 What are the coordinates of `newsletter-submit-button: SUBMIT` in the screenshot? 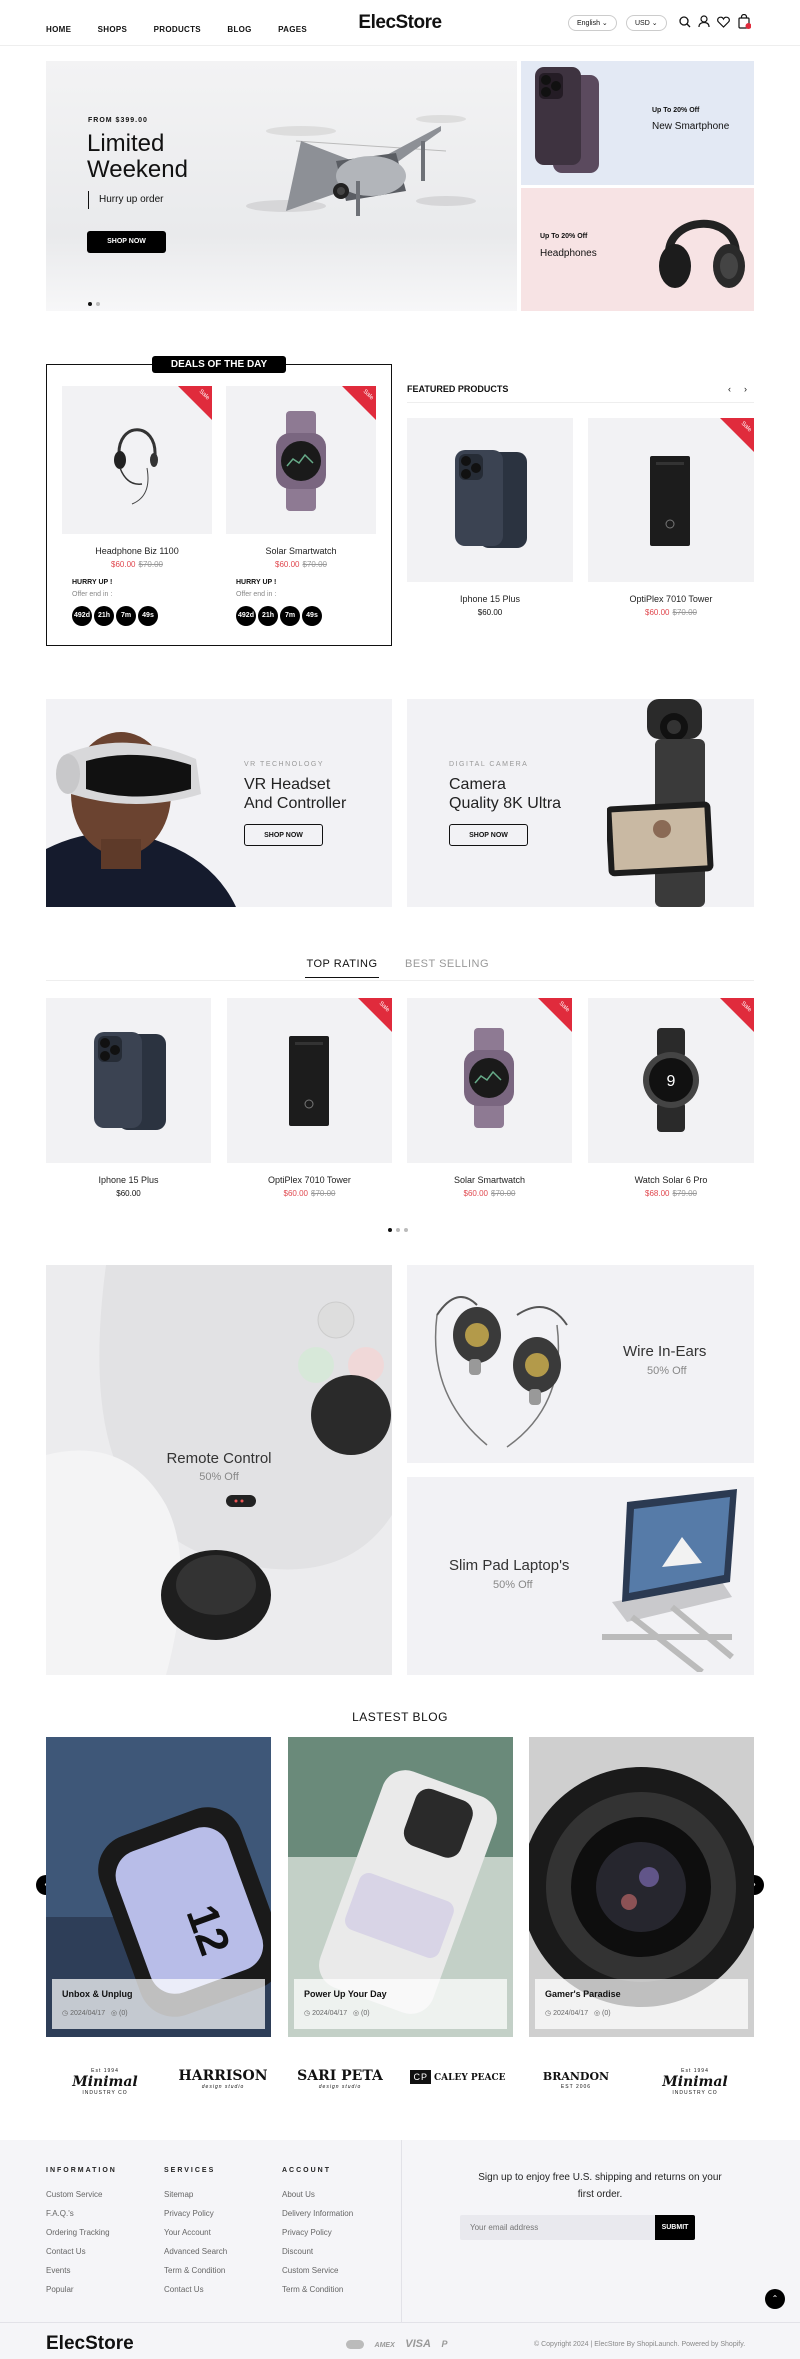 It's located at (675, 2227).